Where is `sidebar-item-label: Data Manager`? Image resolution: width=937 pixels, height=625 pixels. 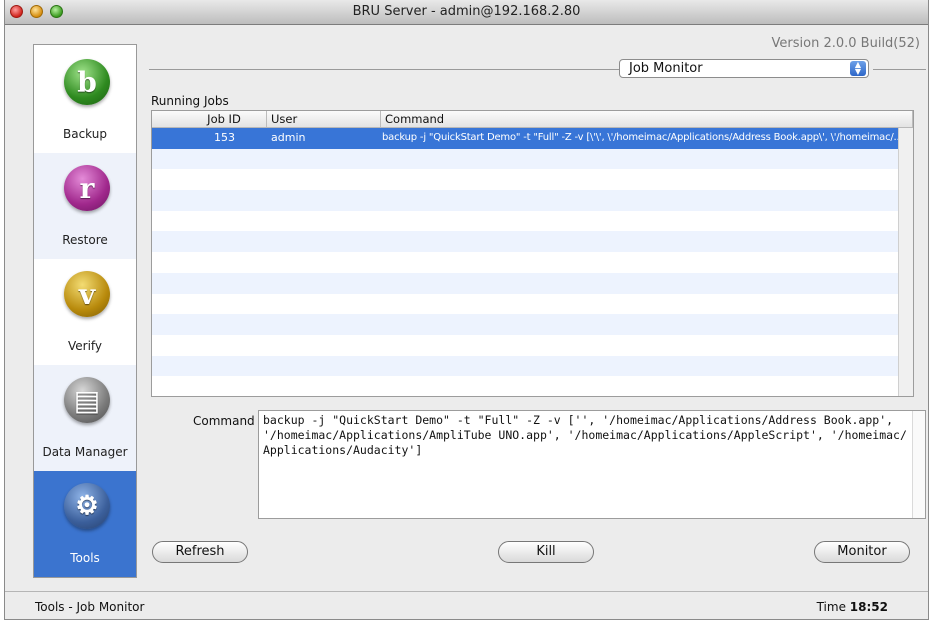
sidebar-item-label: Data Manager is located at coordinates (85, 452).